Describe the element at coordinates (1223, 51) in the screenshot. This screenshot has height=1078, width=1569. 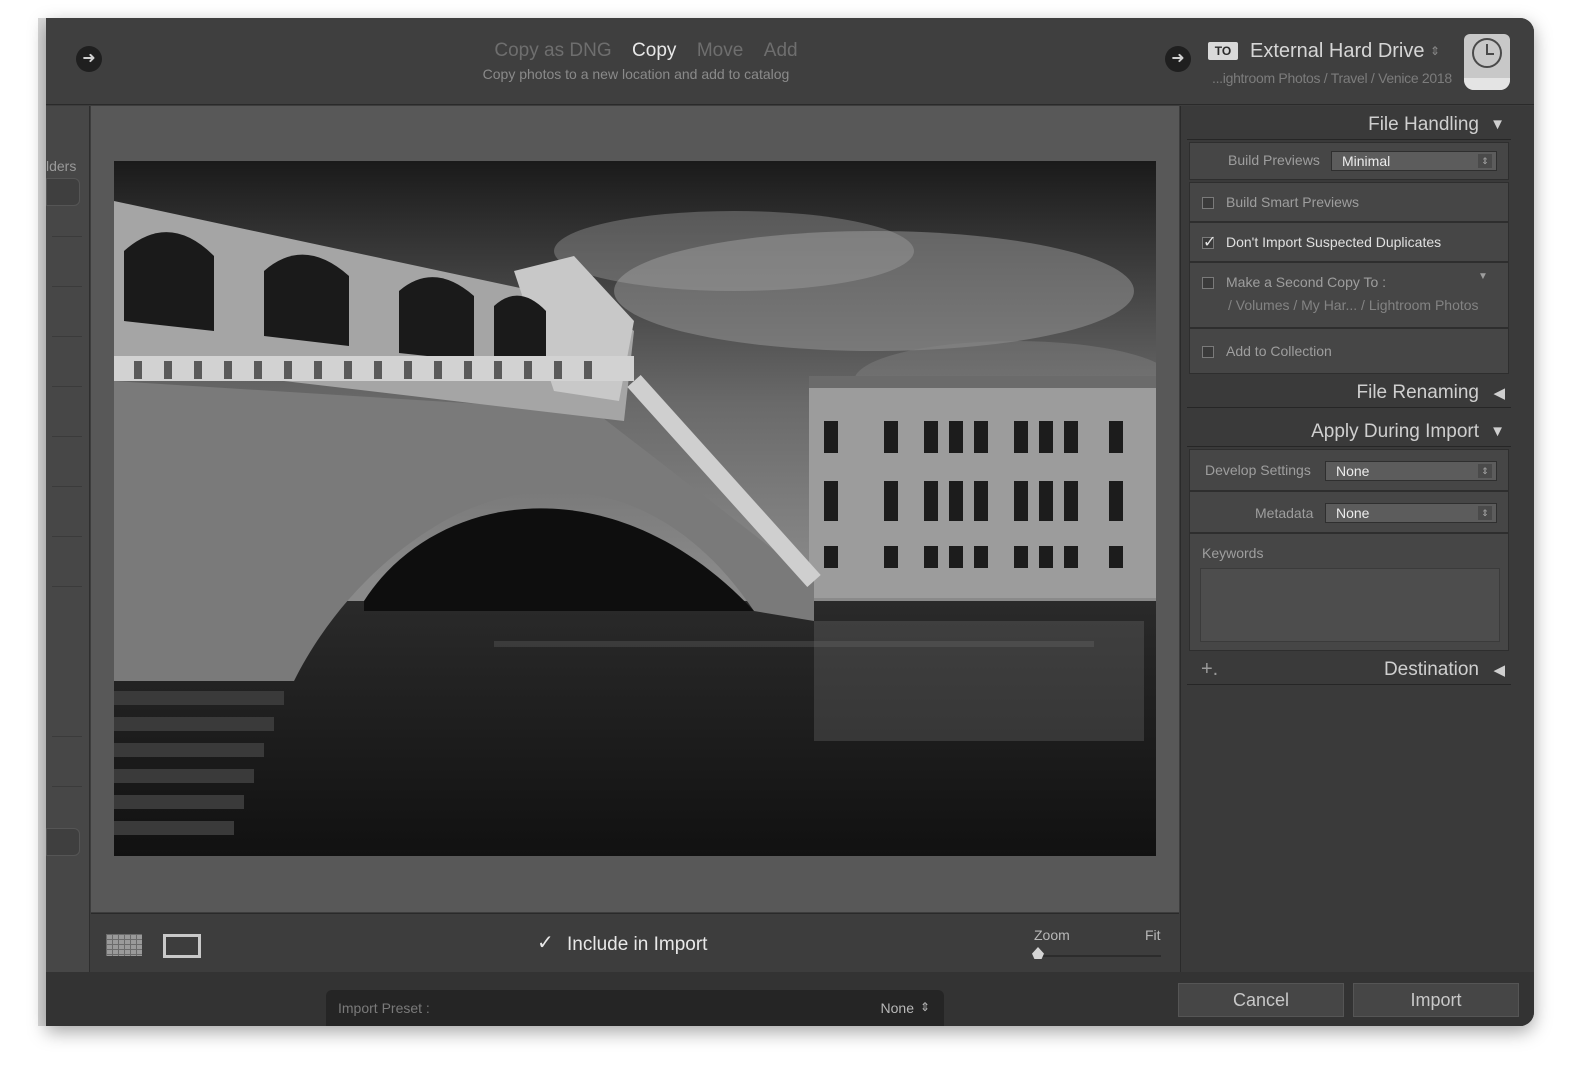
I see `to-badge: TO` at that location.